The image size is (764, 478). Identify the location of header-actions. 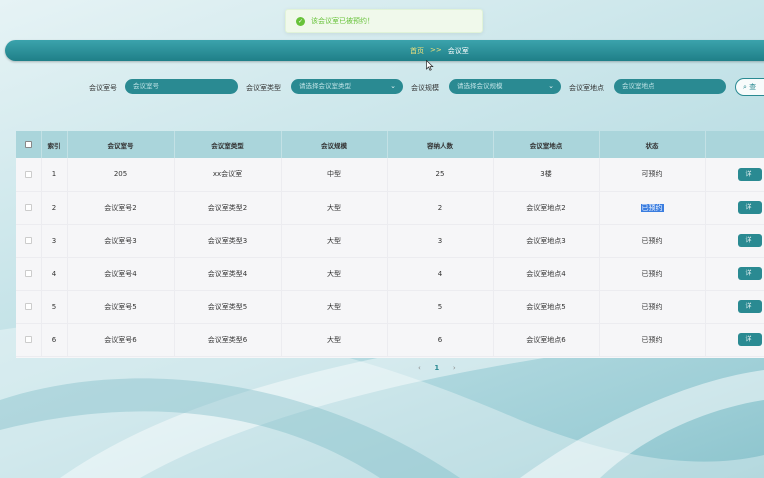
(734, 144).